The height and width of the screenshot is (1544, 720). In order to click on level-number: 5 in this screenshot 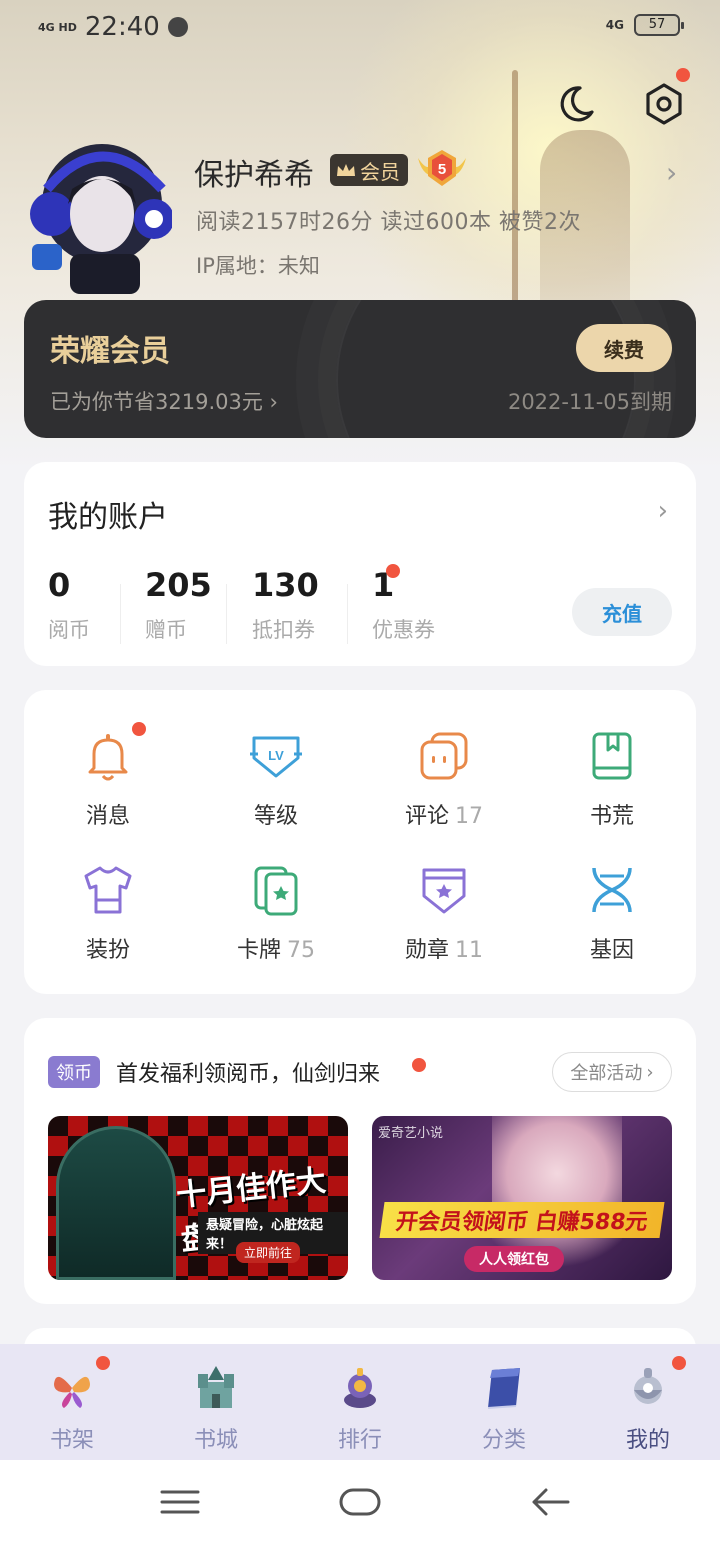, I will do `click(442, 169)`.